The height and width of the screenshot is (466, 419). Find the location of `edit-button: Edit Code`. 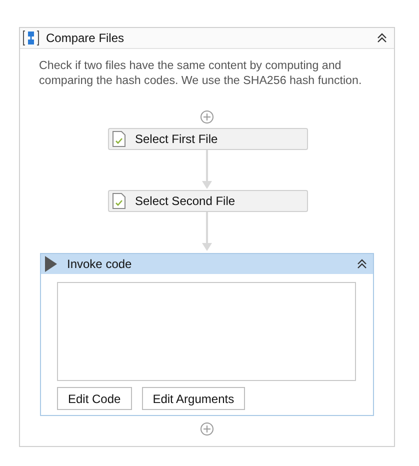

edit-button: Edit Code is located at coordinates (94, 398).